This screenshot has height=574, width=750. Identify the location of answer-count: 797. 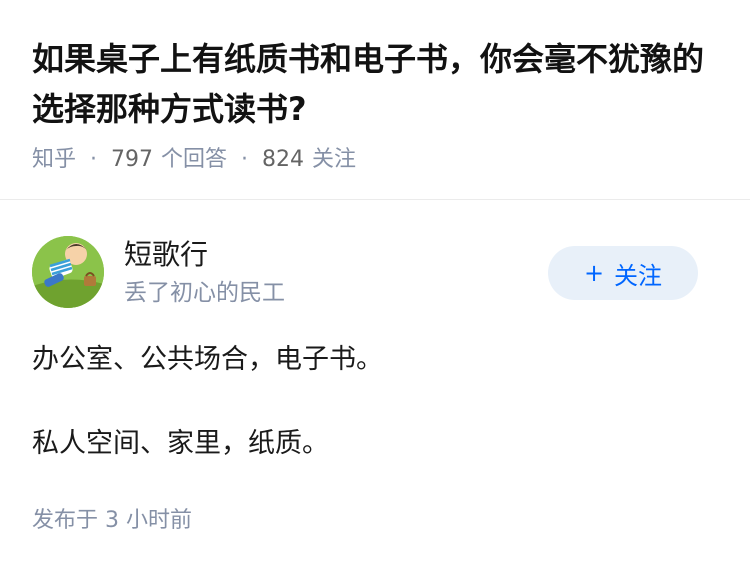
(132, 159).